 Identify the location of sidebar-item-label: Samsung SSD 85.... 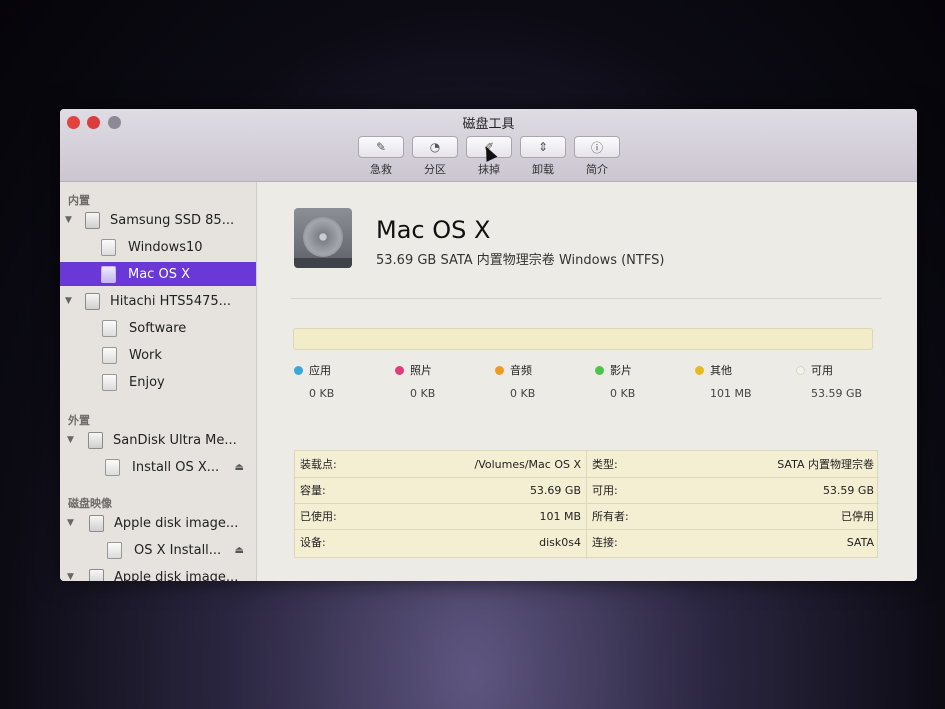
(172, 220).